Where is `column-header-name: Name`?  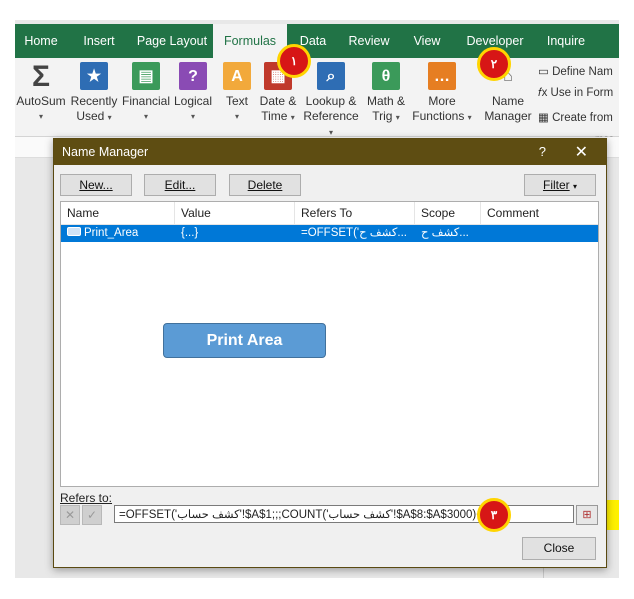 column-header-name: Name is located at coordinates (118, 213).